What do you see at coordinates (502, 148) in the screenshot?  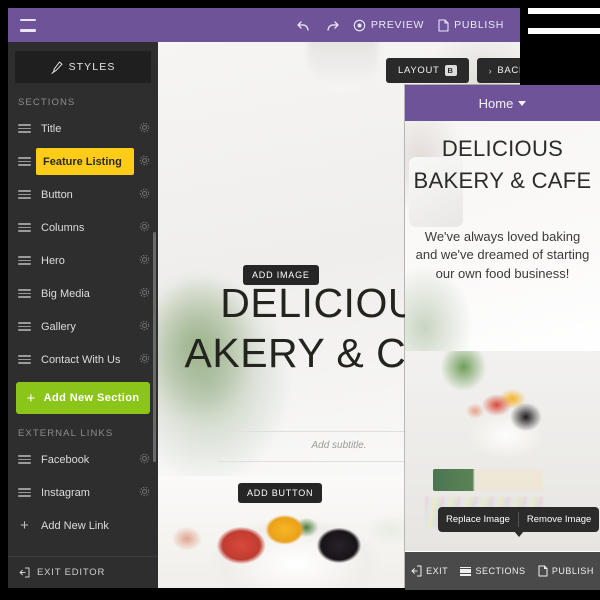 I see `mobile-heading-line-1: DELICIOUS` at bounding box center [502, 148].